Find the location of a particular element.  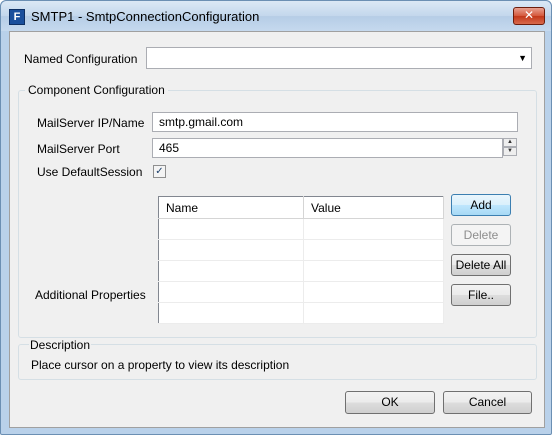

mailserver-ip-input: smtp.gmail.com is located at coordinates (335, 122).